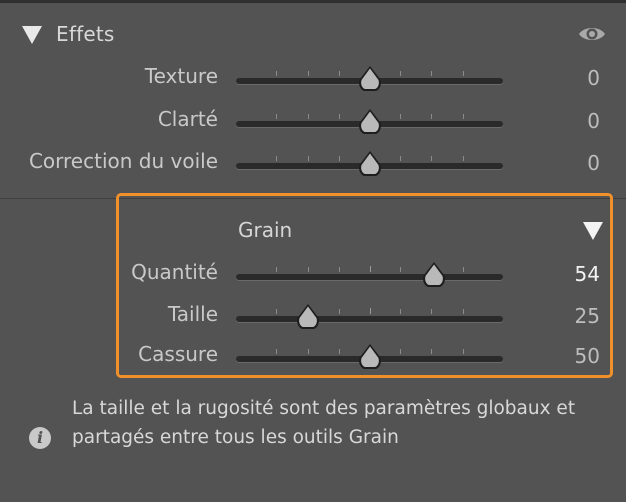 The image size is (626, 502). I want to click on slider-label: Cassure, so click(178, 354).